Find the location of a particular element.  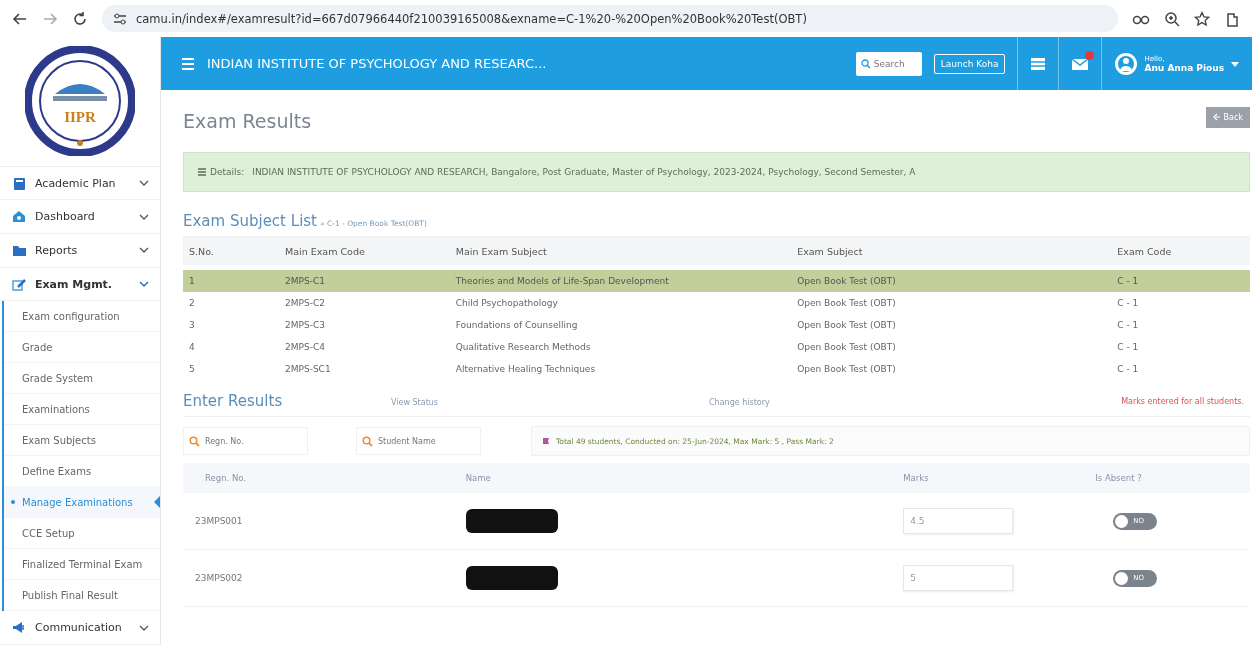

column-header: Marks is located at coordinates (983, 478).